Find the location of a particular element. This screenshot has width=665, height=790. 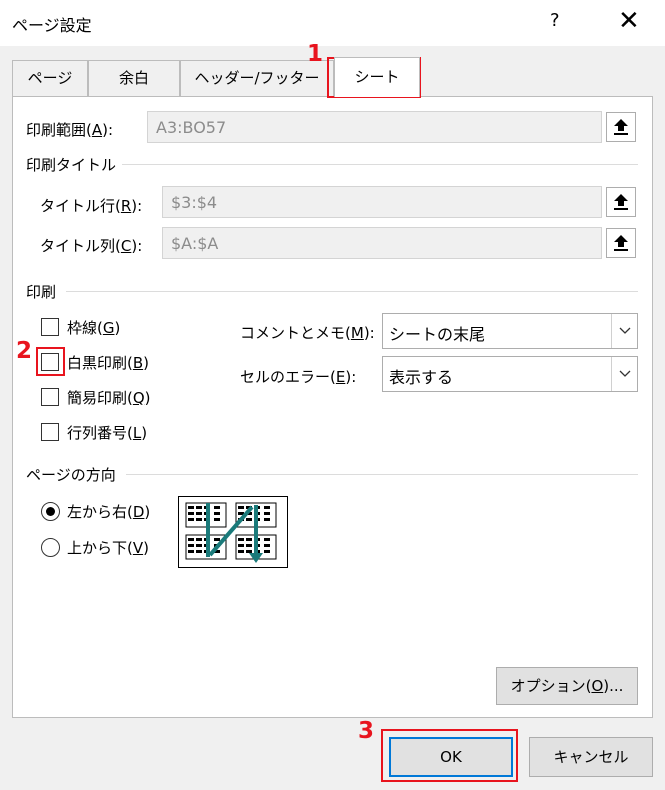

down-then-over-radio is located at coordinates (50, 511).